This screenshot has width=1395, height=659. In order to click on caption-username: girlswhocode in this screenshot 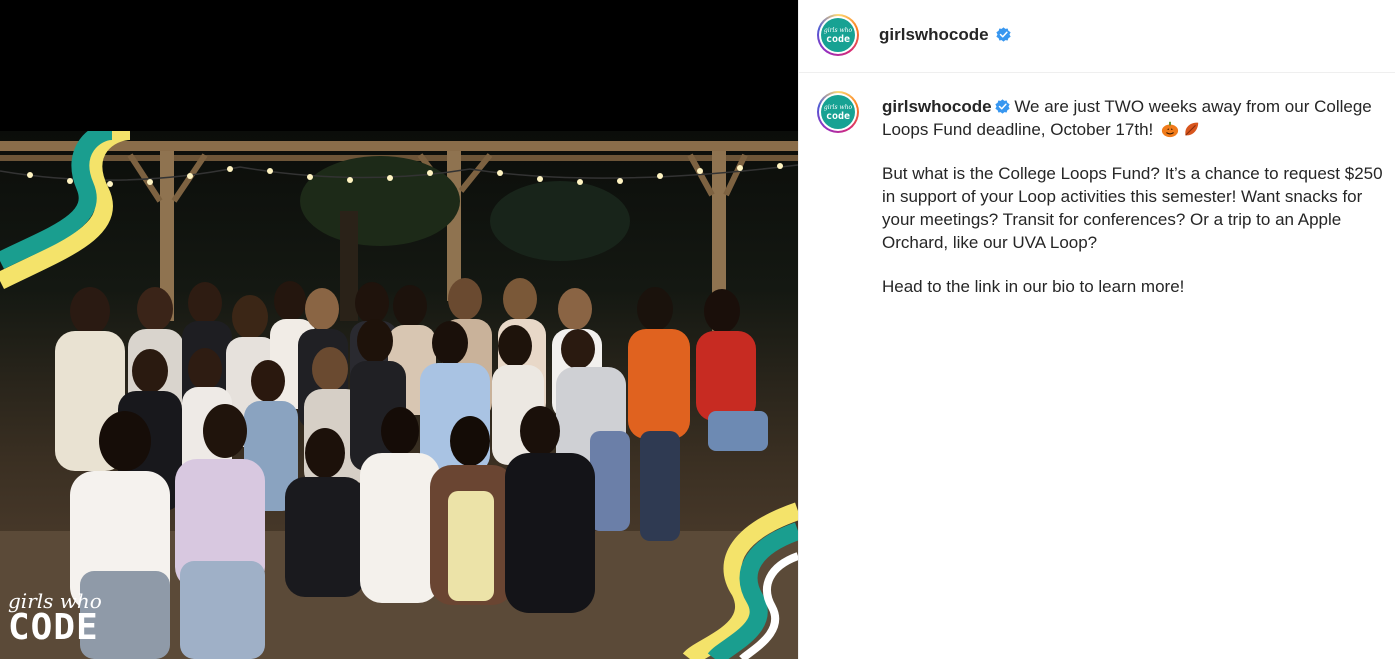, I will do `click(937, 106)`.